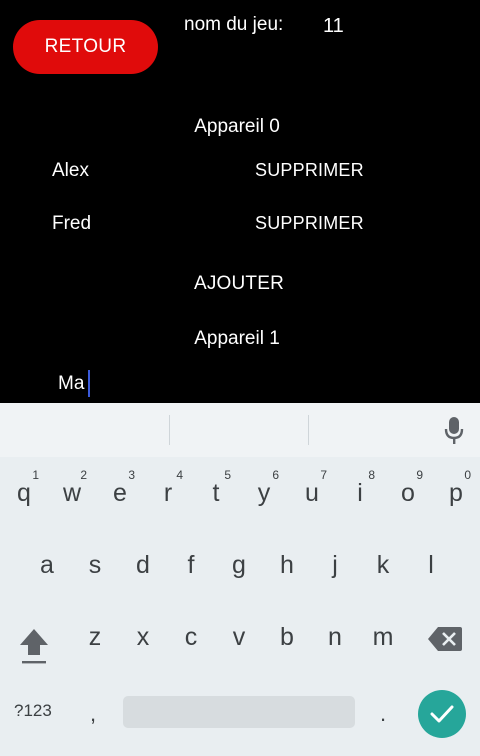  I want to click on suggestion-bar, so click(240, 430).